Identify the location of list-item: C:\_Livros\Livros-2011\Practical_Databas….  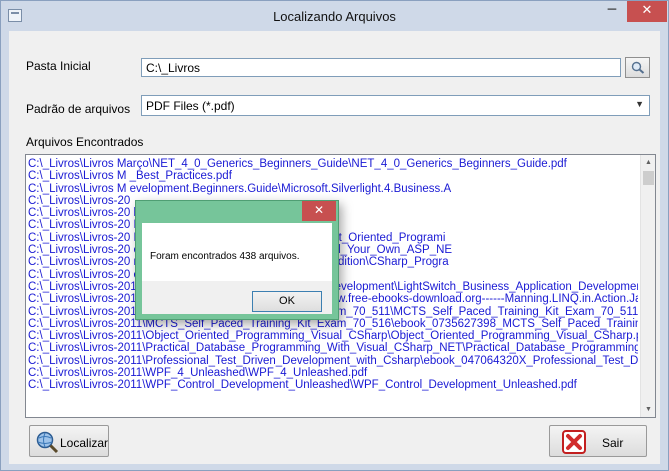
(333, 348).